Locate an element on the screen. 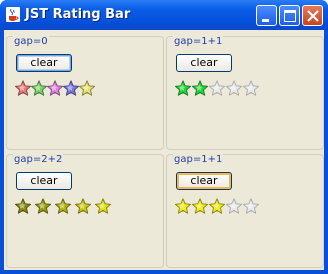 Image resolution: width=328 pixels, height=274 pixels. maximize-button is located at coordinates (289, 15).